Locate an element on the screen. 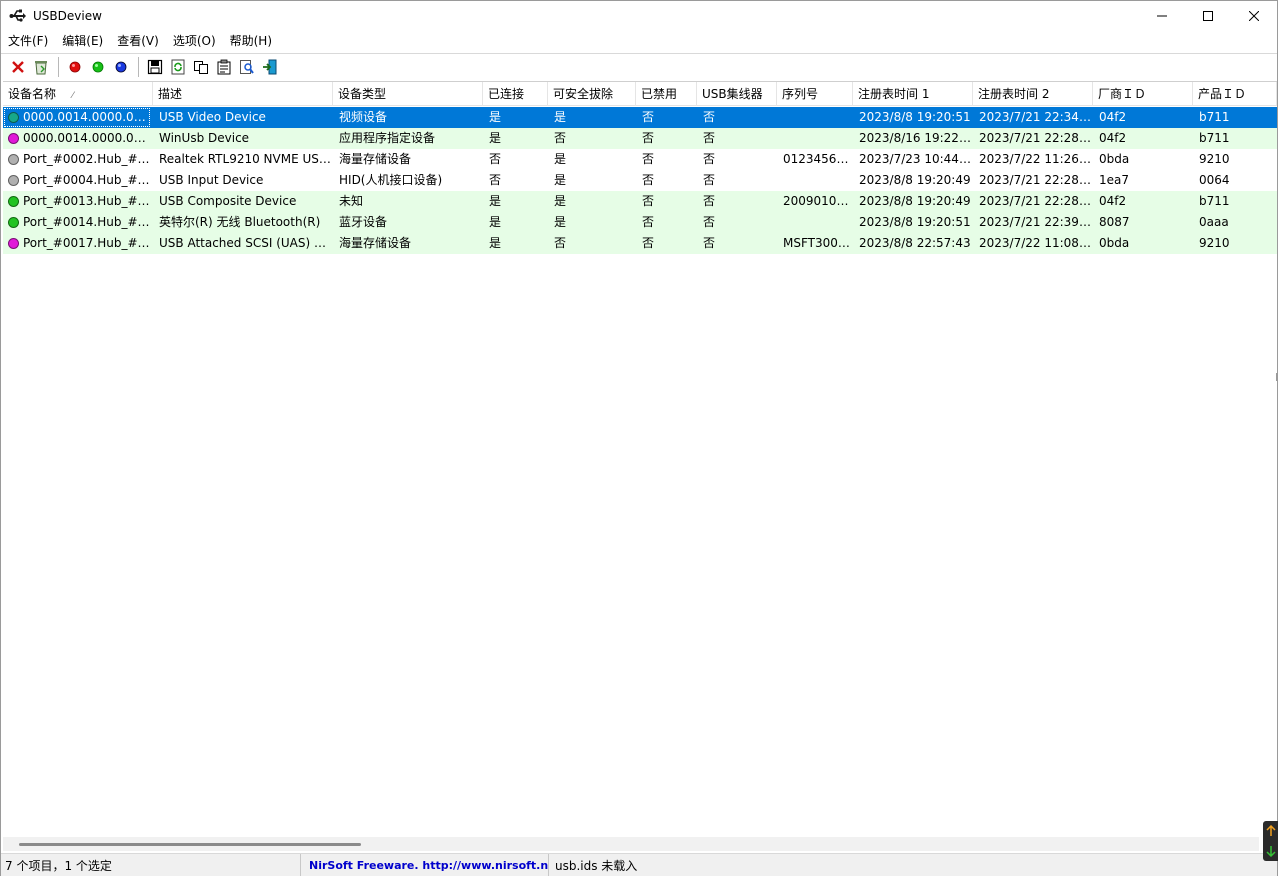 The width and height of the screenshot is (1278, 876). title-bar: USBDeview is located at coordinates (639, 16).